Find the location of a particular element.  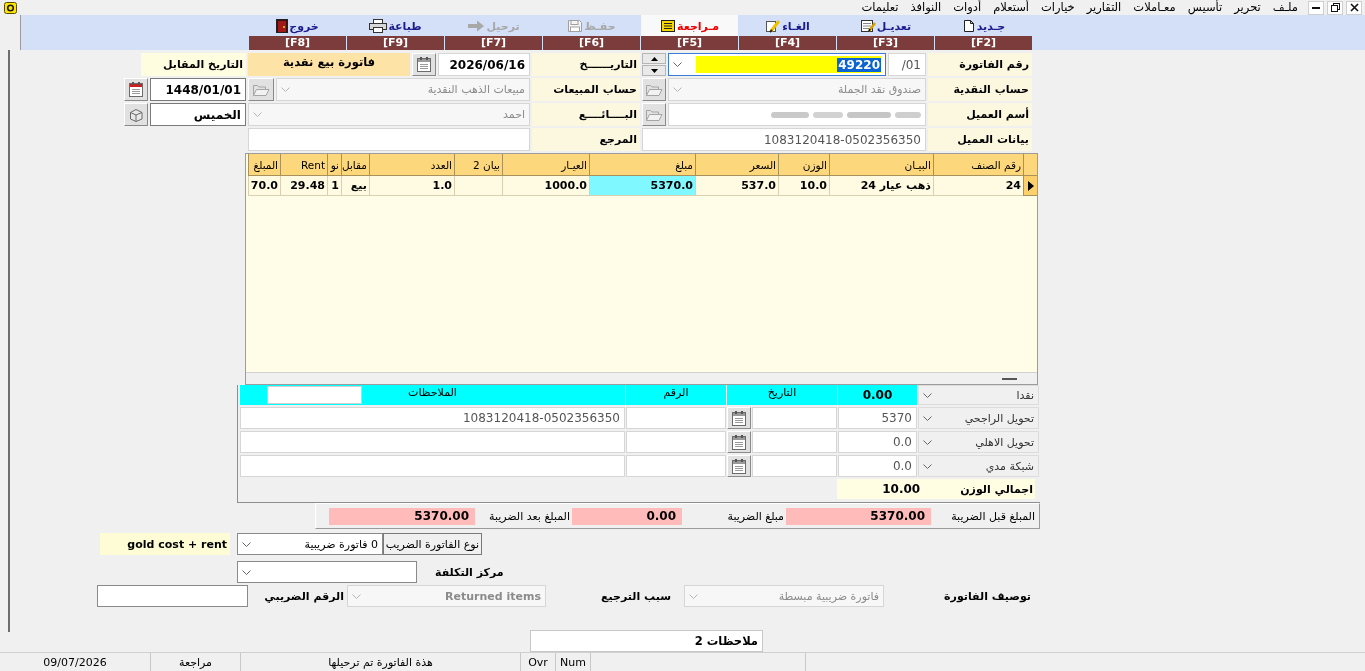

notes-field: 1083120418-0502356350 is located at coordinates (432, 418).